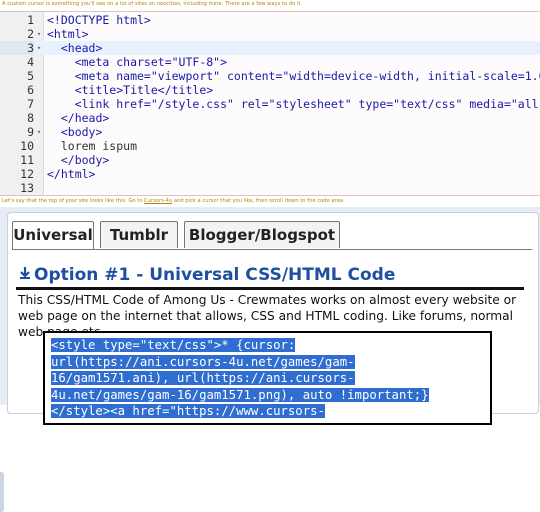  I want to click on line-number: 13, so click(27, 188).